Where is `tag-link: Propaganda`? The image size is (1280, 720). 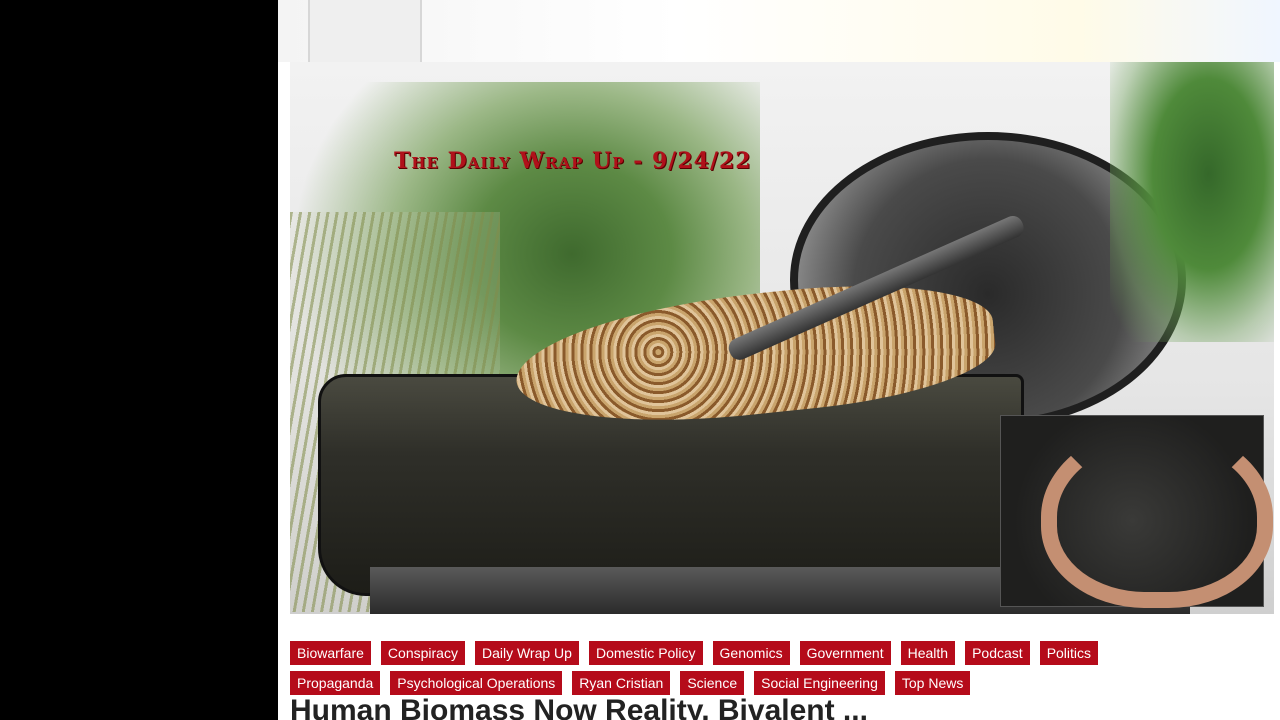
tag-link: Propaganda is located at coordinates (335, 683).